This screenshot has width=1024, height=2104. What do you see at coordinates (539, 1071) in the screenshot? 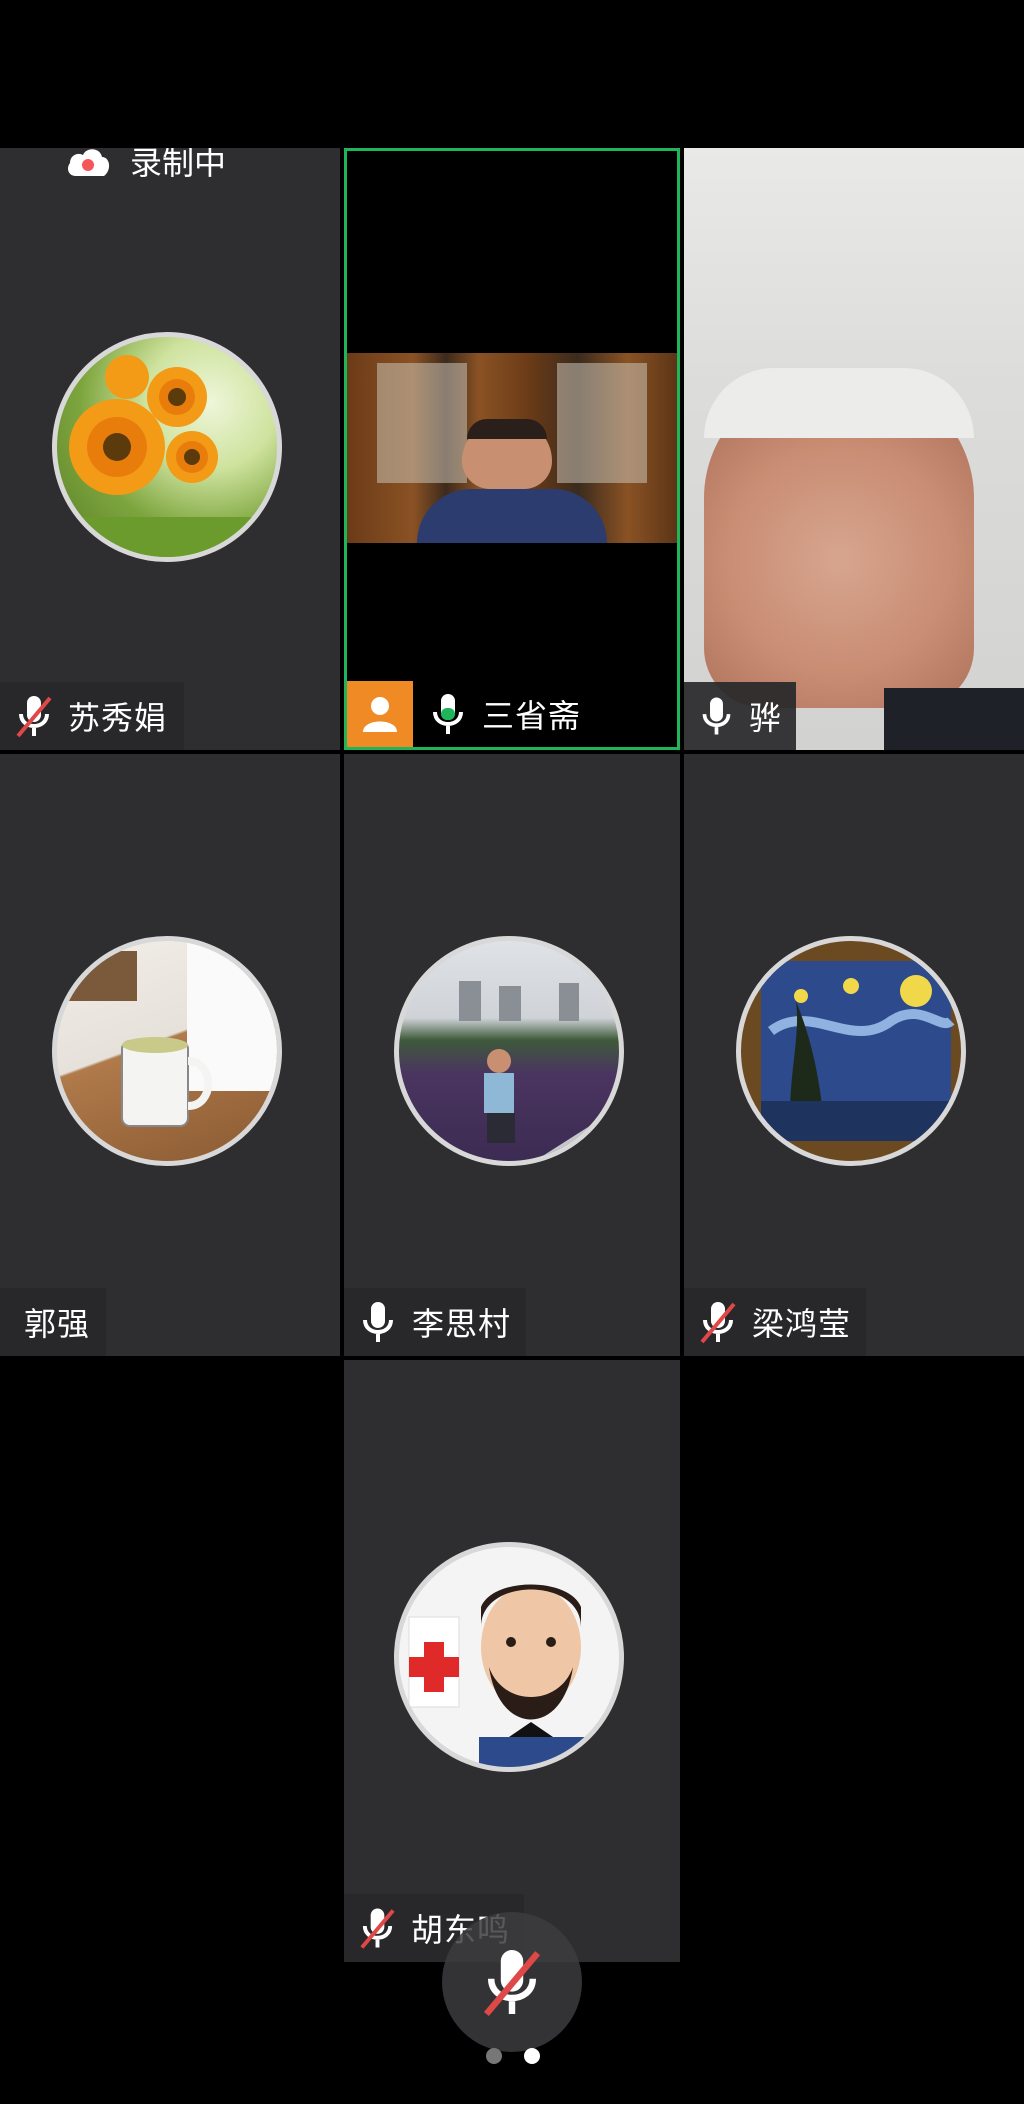
I see `man-outdoors-image` at bounding box center [539, 1071].